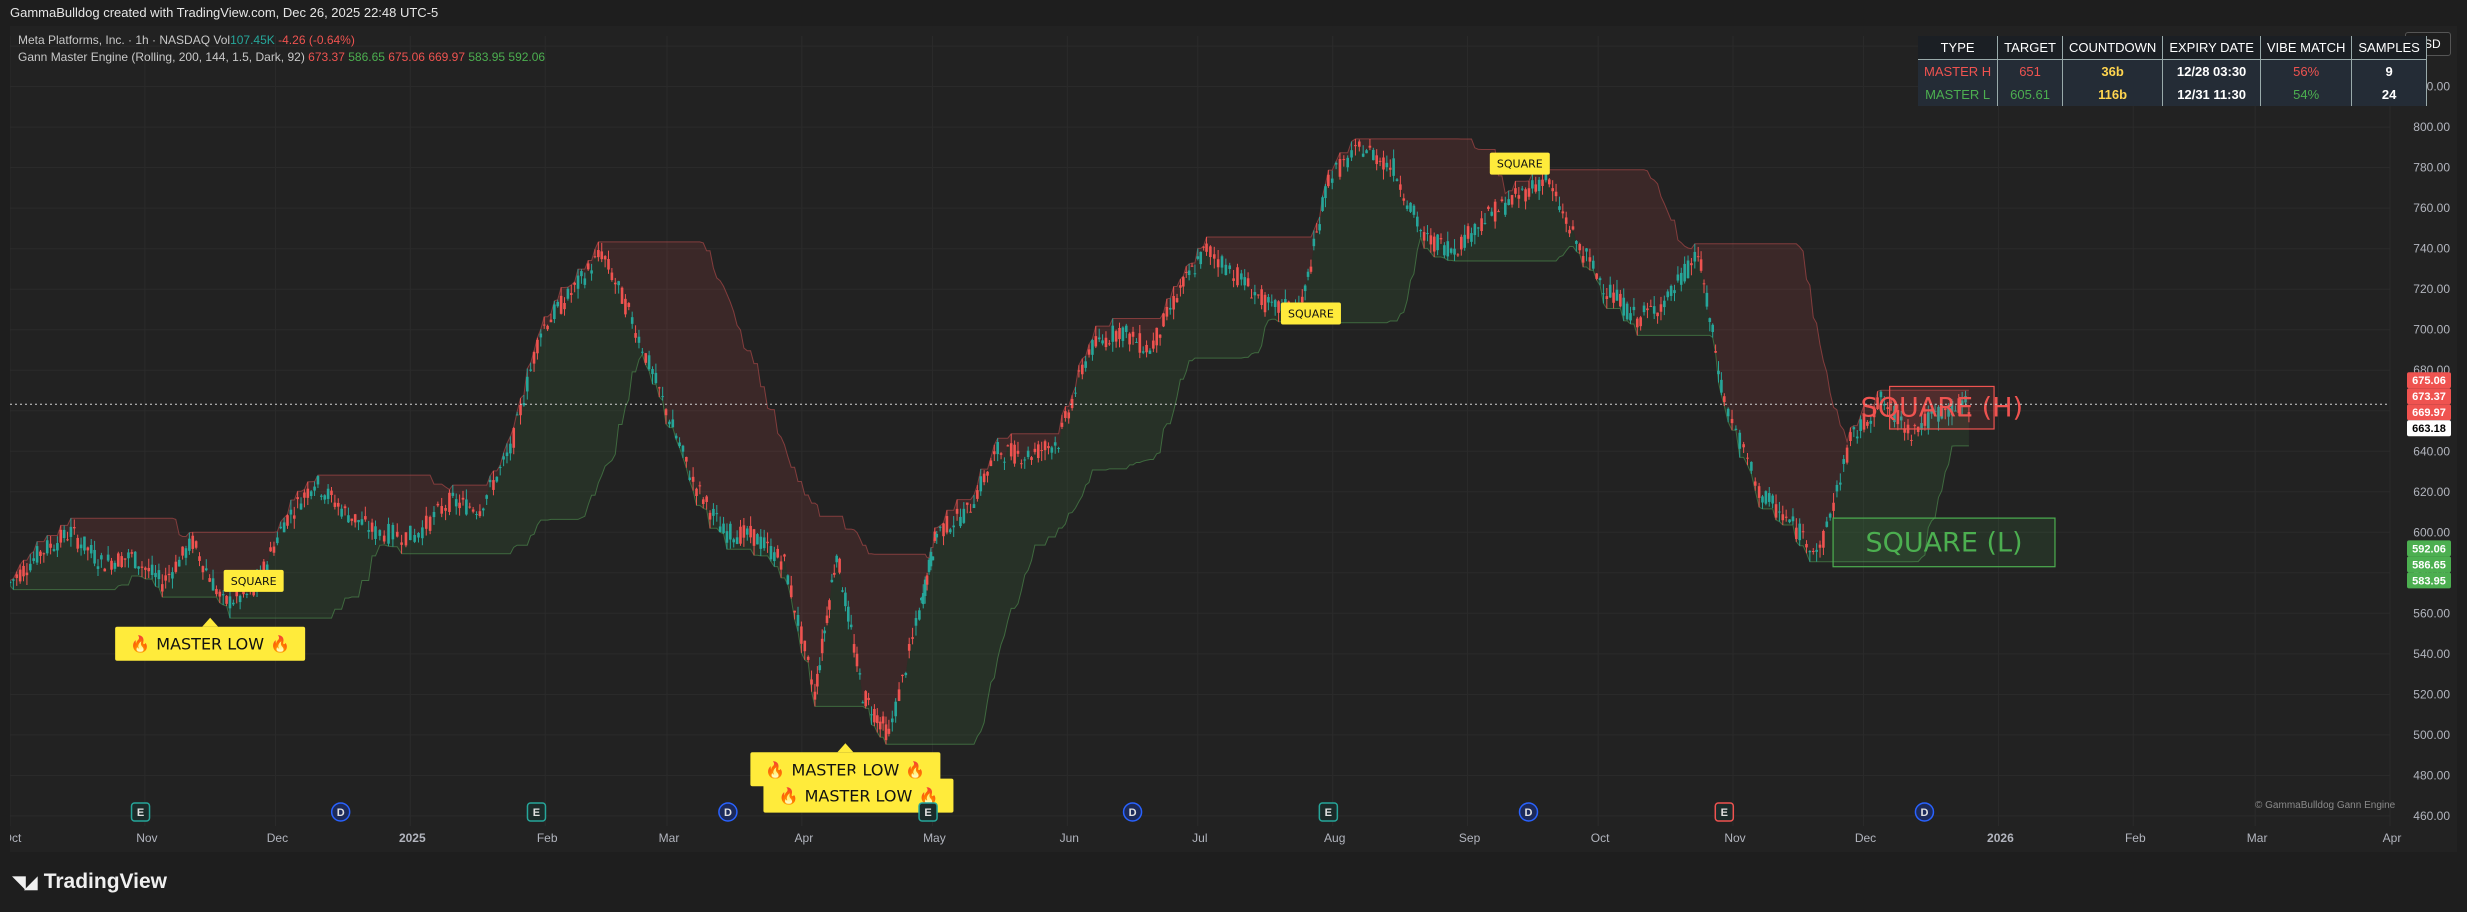 The image size is (2467, 912). What do you see at coordinates (210, 644) in the screenshot?
I see `master-low-label: MASTER LOW` at bounding box center [210, 644].